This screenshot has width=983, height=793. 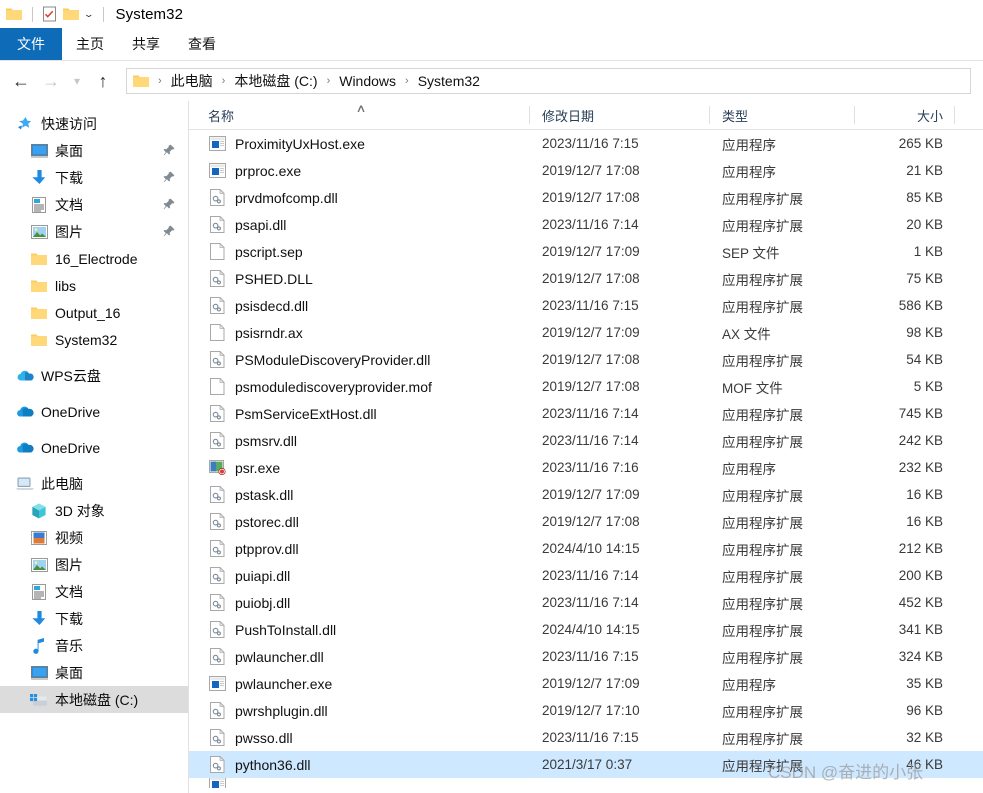 What do you see at coordinates (103, 81) in the screenshot?
I see `up-button: ↑` at bounding box center [103, 81].